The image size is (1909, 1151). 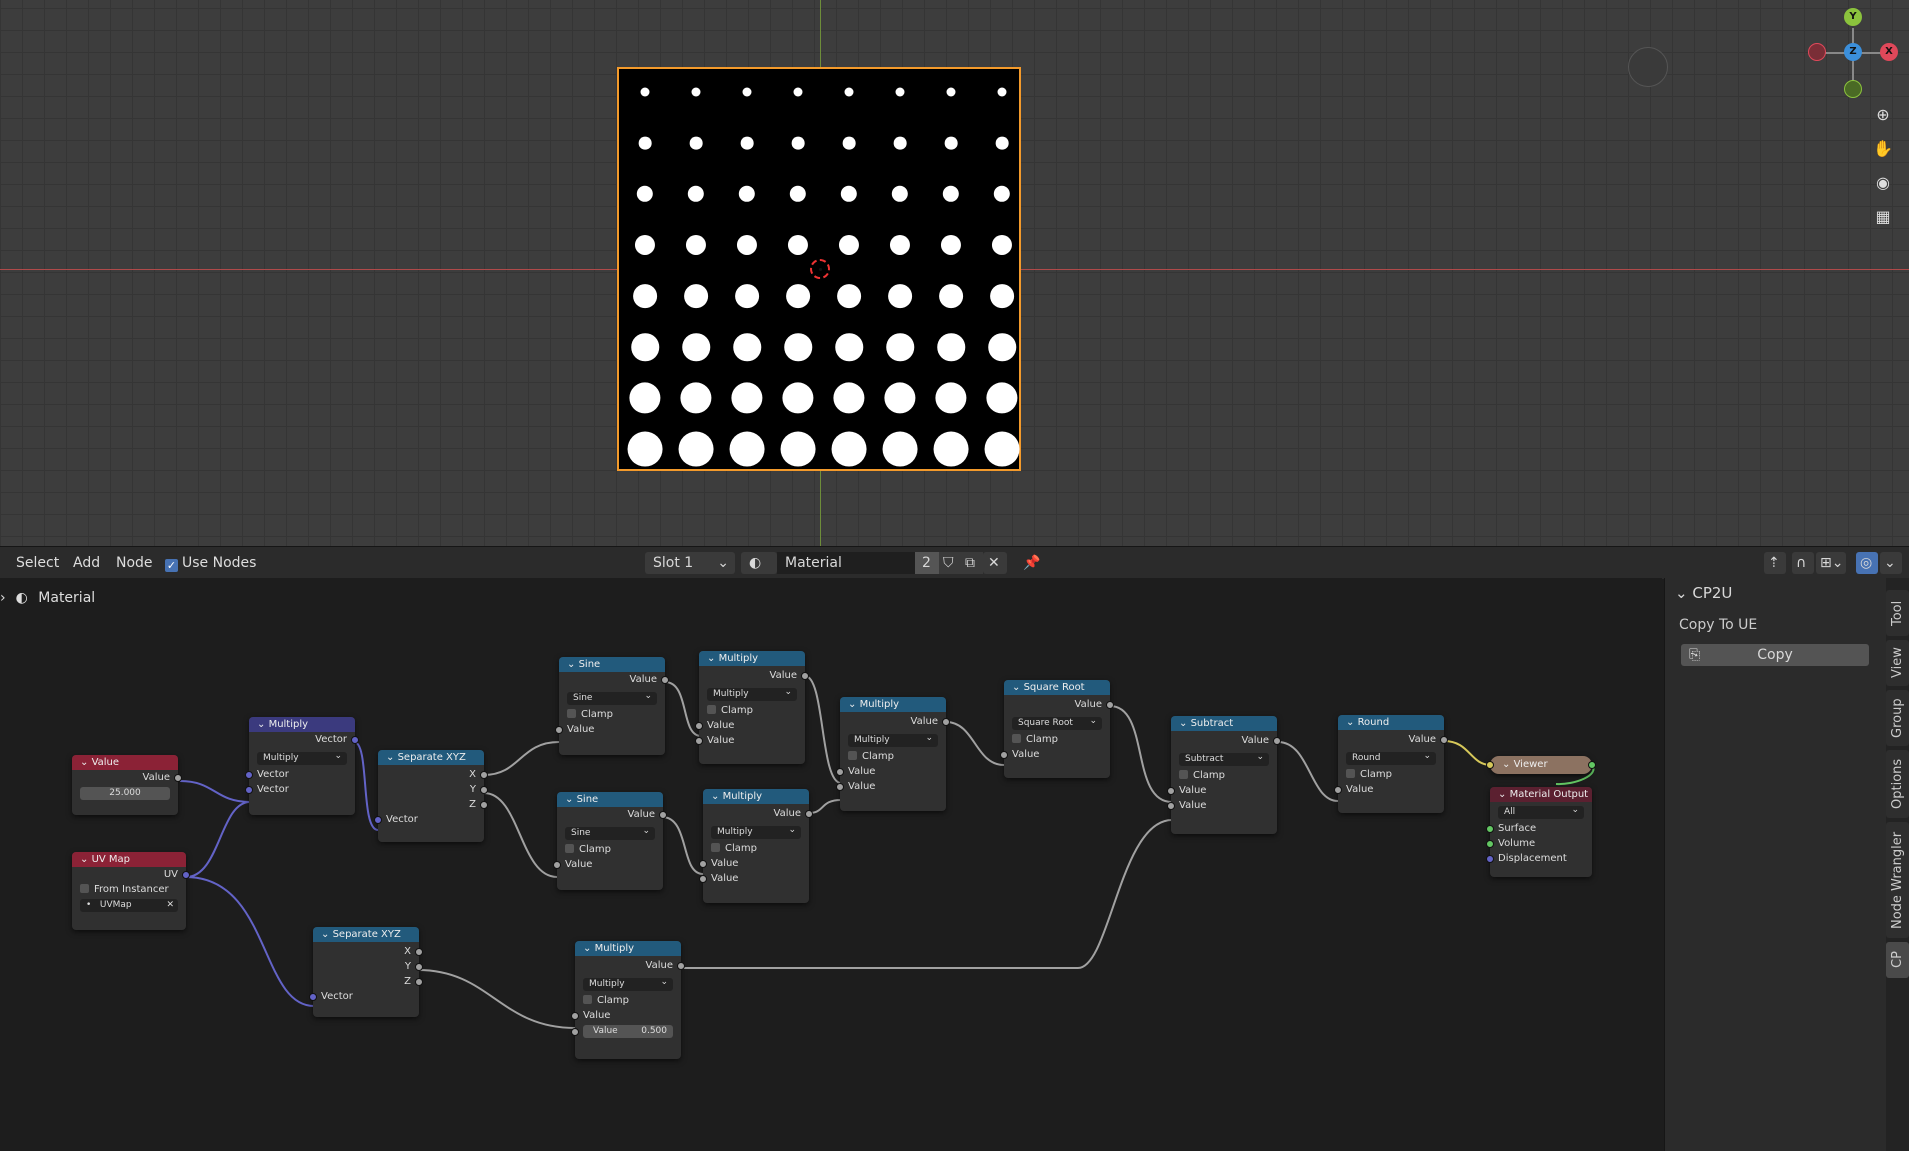 What do you see at coordinates (302, 766) in the screenshot?
I see `vector-multiply-node: Multiply Vector Multiply Vector Vector` at bounding box center [302, 766].